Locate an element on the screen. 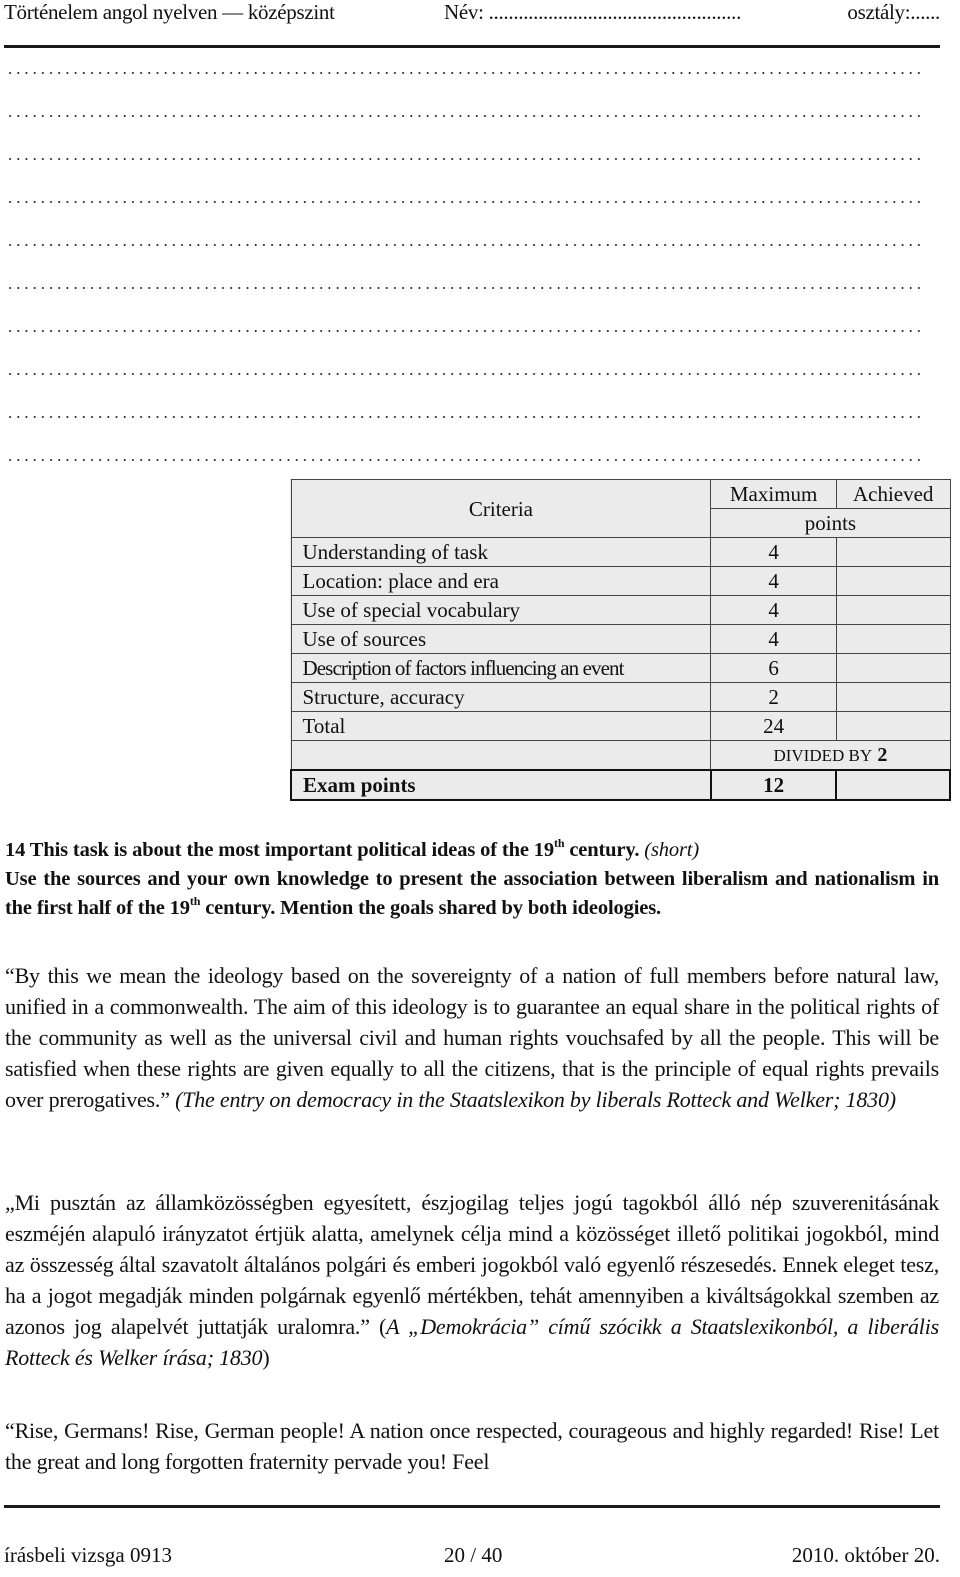 The width and height of the screenshot is (960, 1577). exam-points-row: Exam points 12 is located at coordinates (620, 785).